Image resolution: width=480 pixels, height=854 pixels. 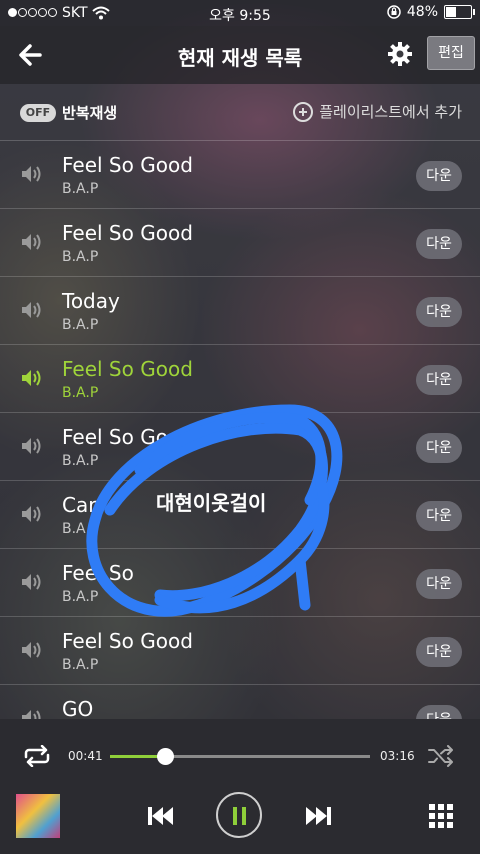 I want to click on add-from-playlist-label: 플레이리스트에서 추가, so click(x=390, y=112).